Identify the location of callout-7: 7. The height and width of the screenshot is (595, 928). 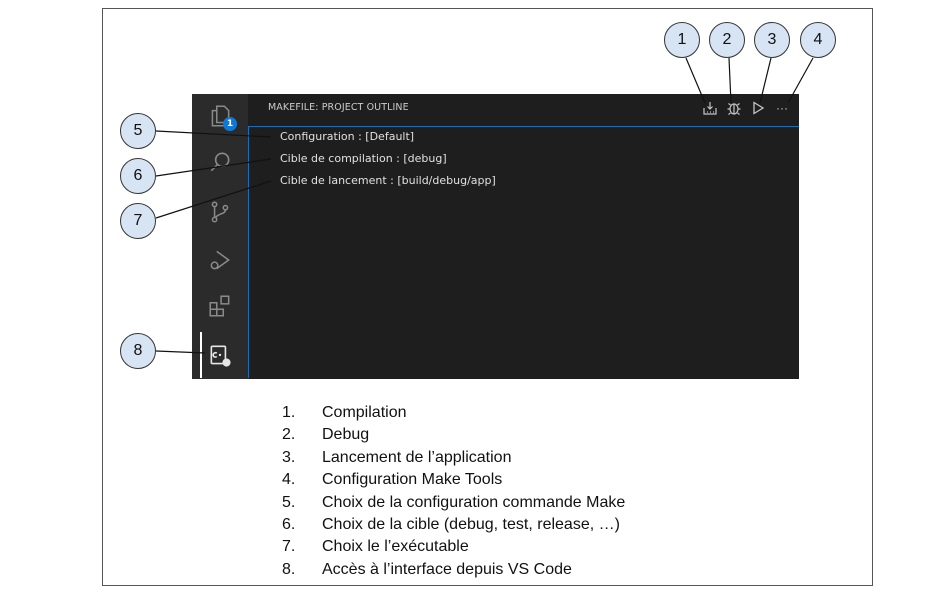
(138, 221).